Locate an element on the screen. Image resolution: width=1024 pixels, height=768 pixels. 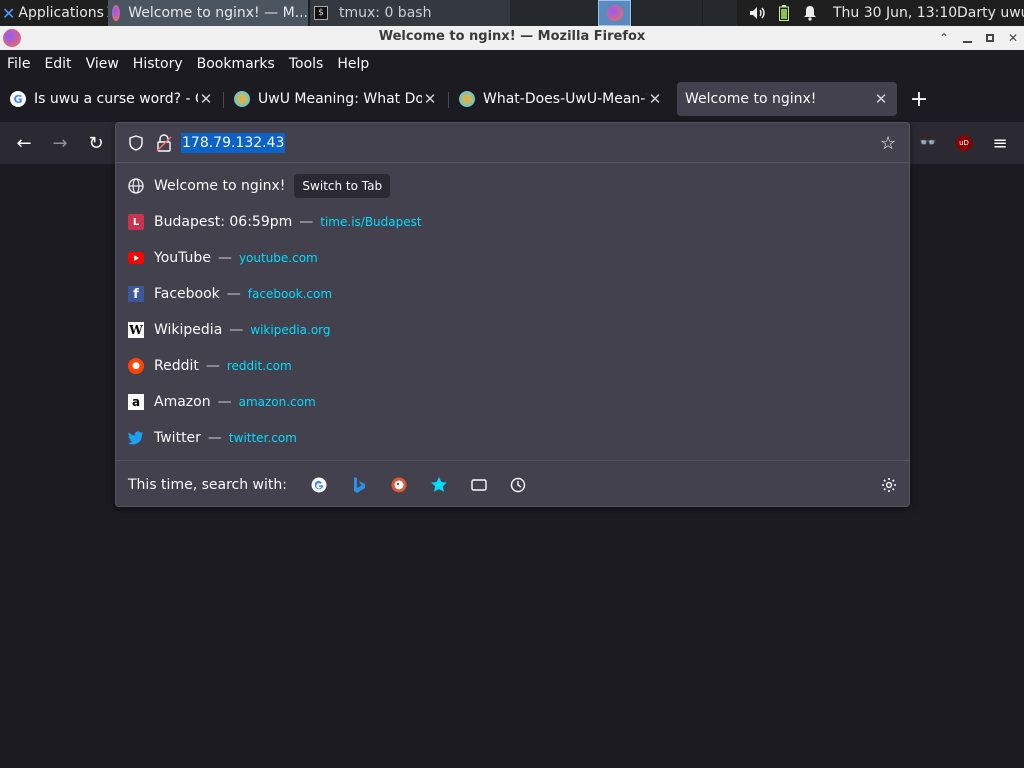
result-url: amazon.com is located at coordinates (277, 402).